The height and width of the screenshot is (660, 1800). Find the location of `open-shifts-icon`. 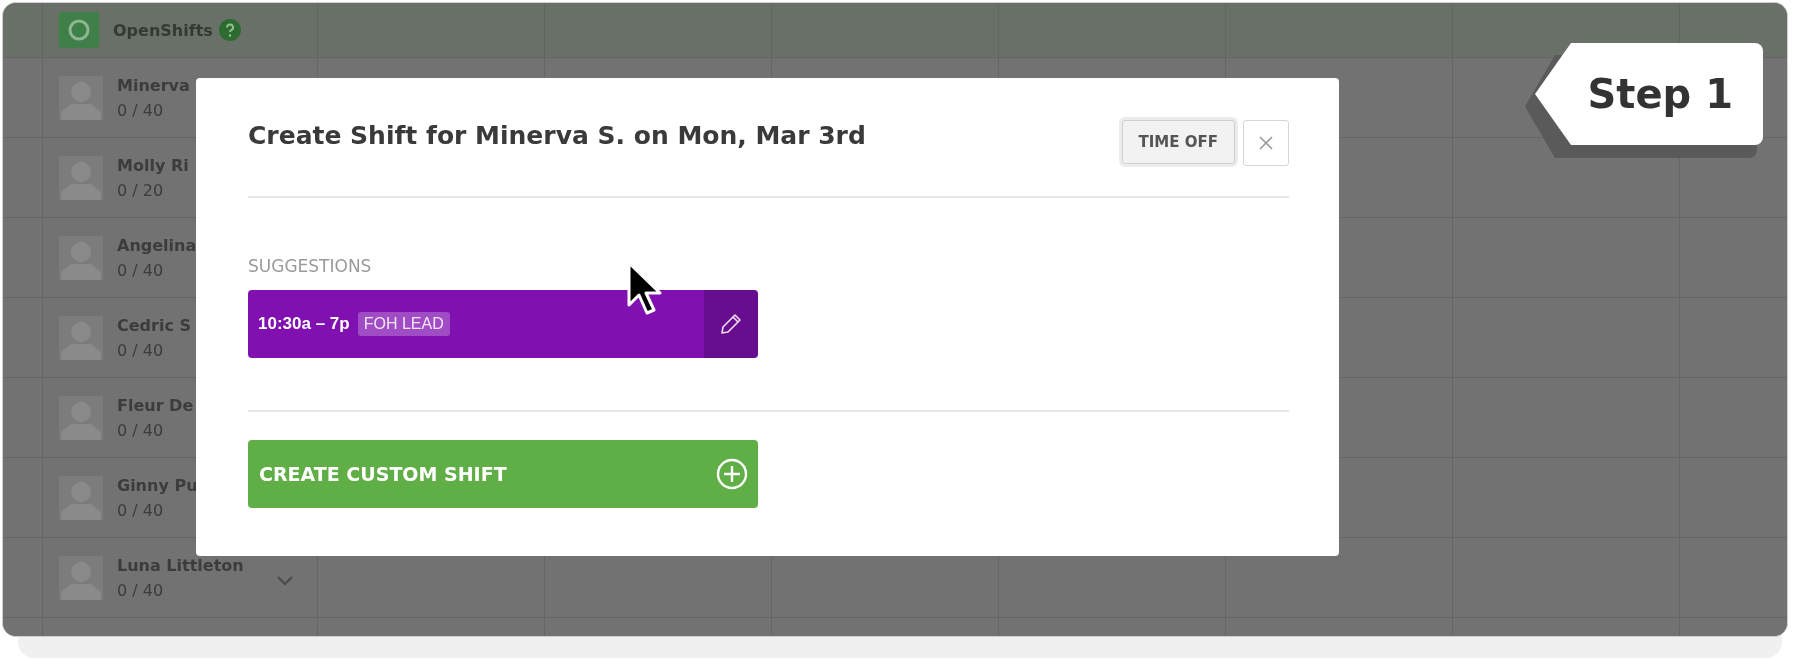

open-shifts-icon is located at coordinates (79, 30).